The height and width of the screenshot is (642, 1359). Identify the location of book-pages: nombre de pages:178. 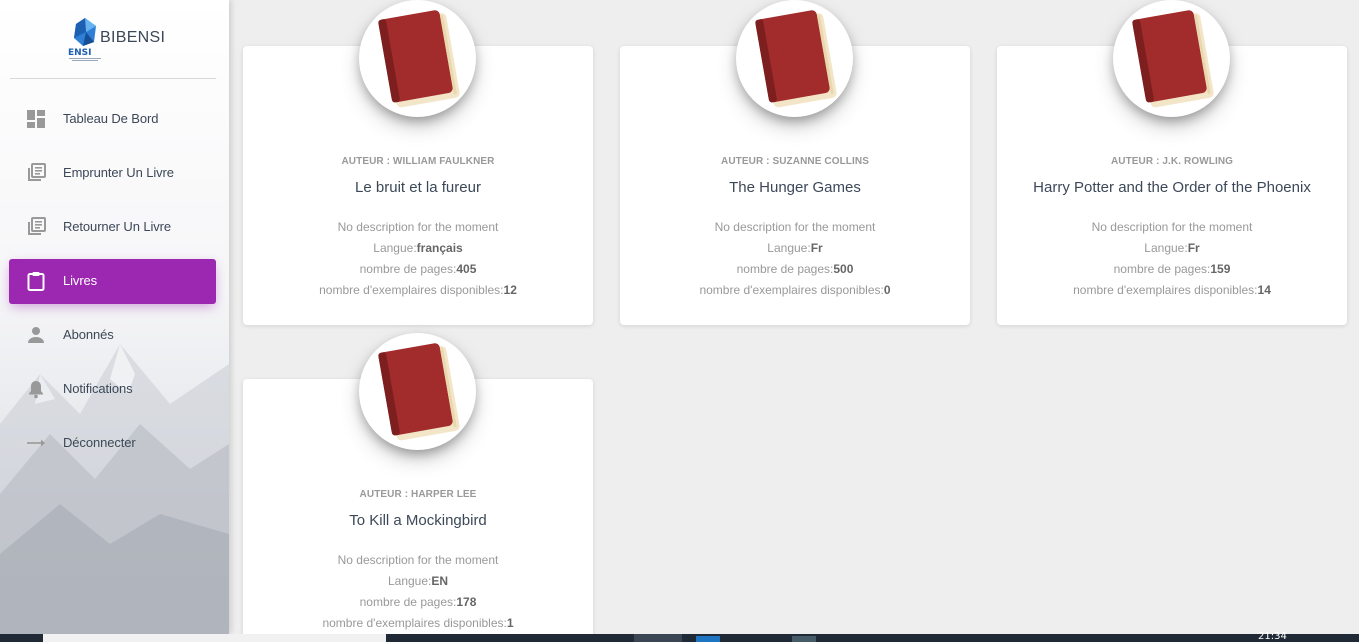
(418, 602).